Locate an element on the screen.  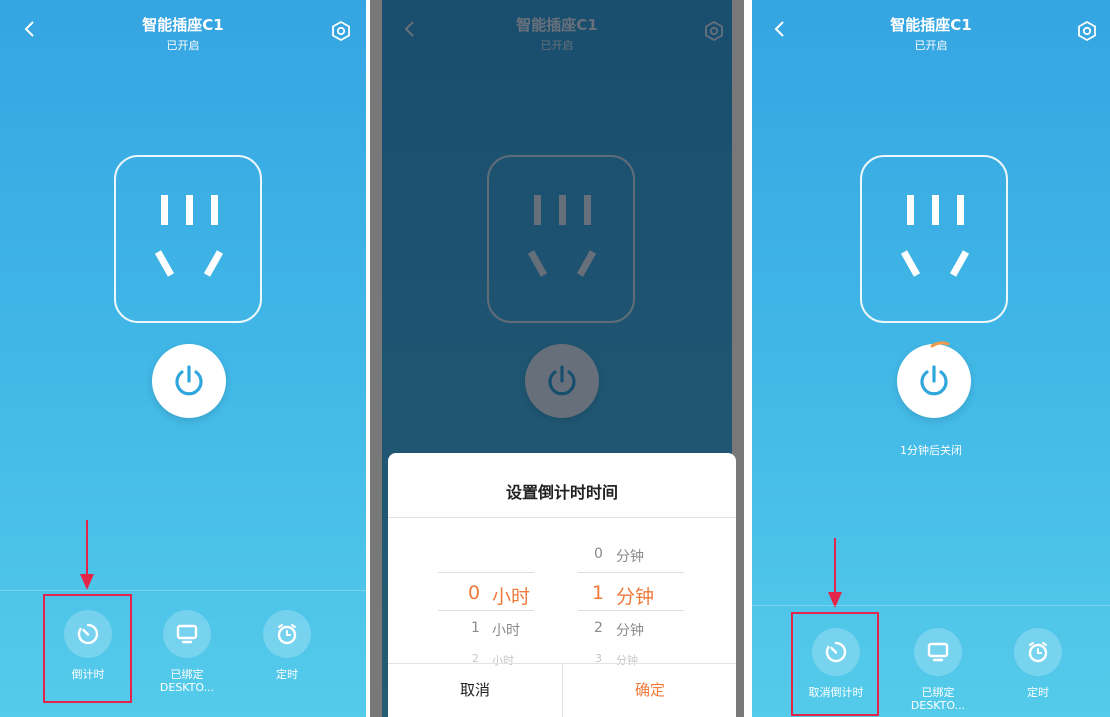
hour-value-selected: 0 is located at coordinates (474, 593).